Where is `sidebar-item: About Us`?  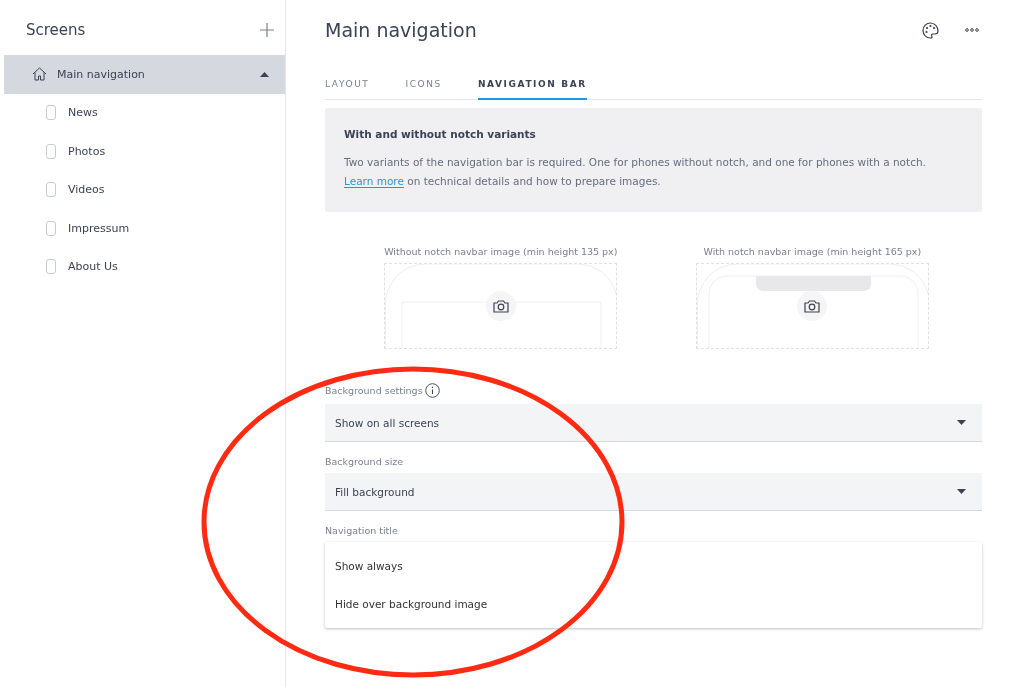 sidebar-item: About Us is located at coordinates (144, 266).